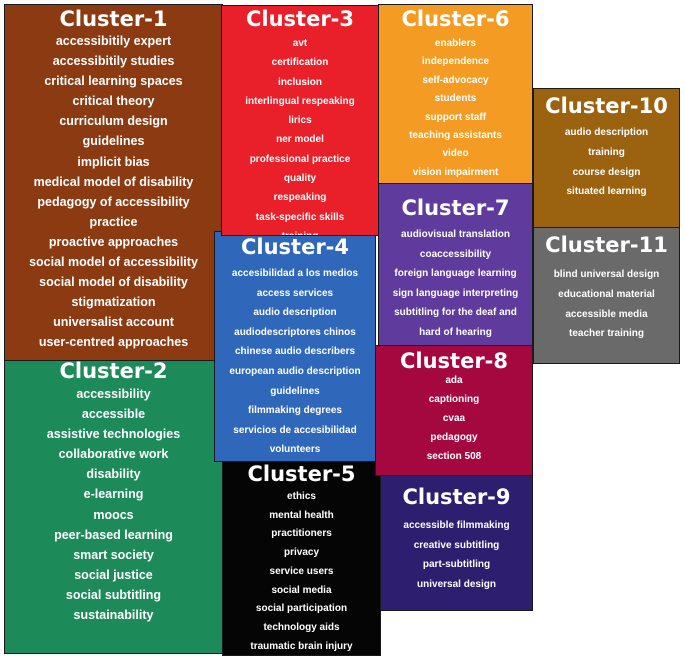 This screenshot has width=685, height=659. What do you see at coordinates (113, 282) in the screenshot?
I see `cluster-keyword: social model of disability` at bounding box center [113, 282].